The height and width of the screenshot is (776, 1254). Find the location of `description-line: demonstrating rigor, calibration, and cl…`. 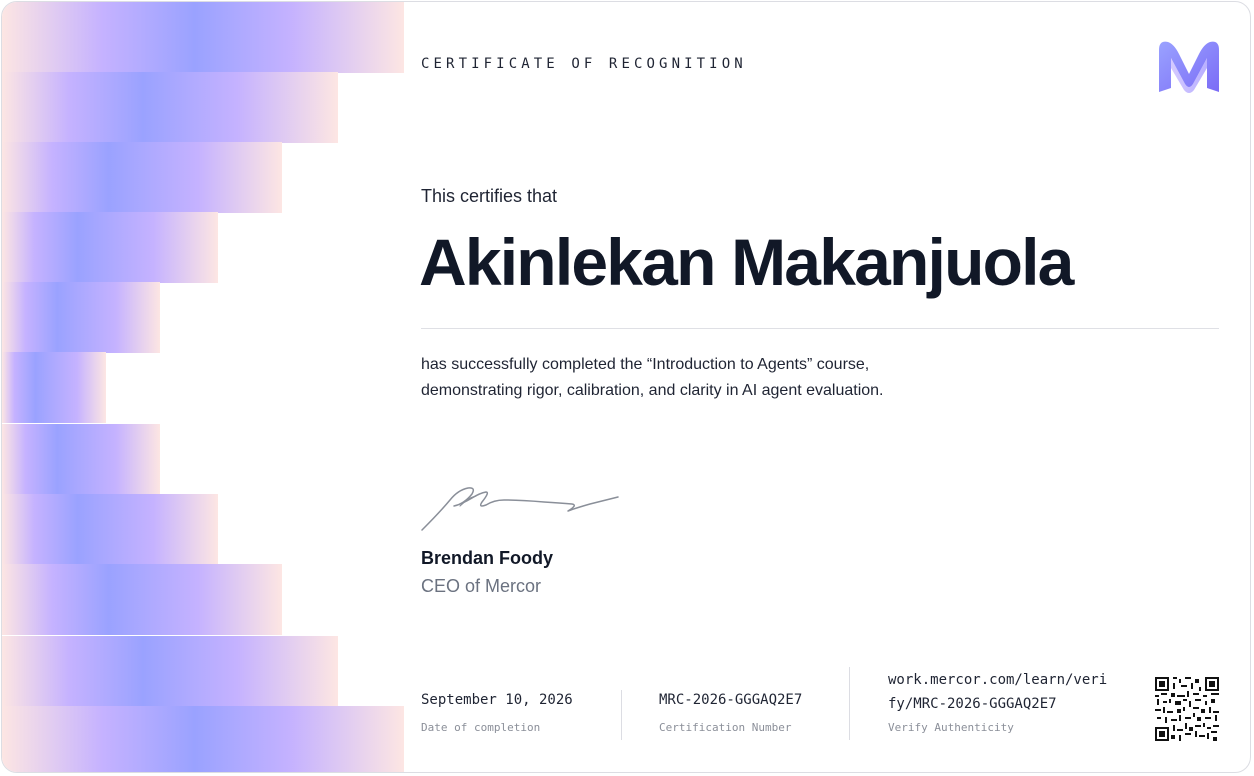

description-line: demonstrating rigor, calibration, and cl… is located at coordinates (652, 390).